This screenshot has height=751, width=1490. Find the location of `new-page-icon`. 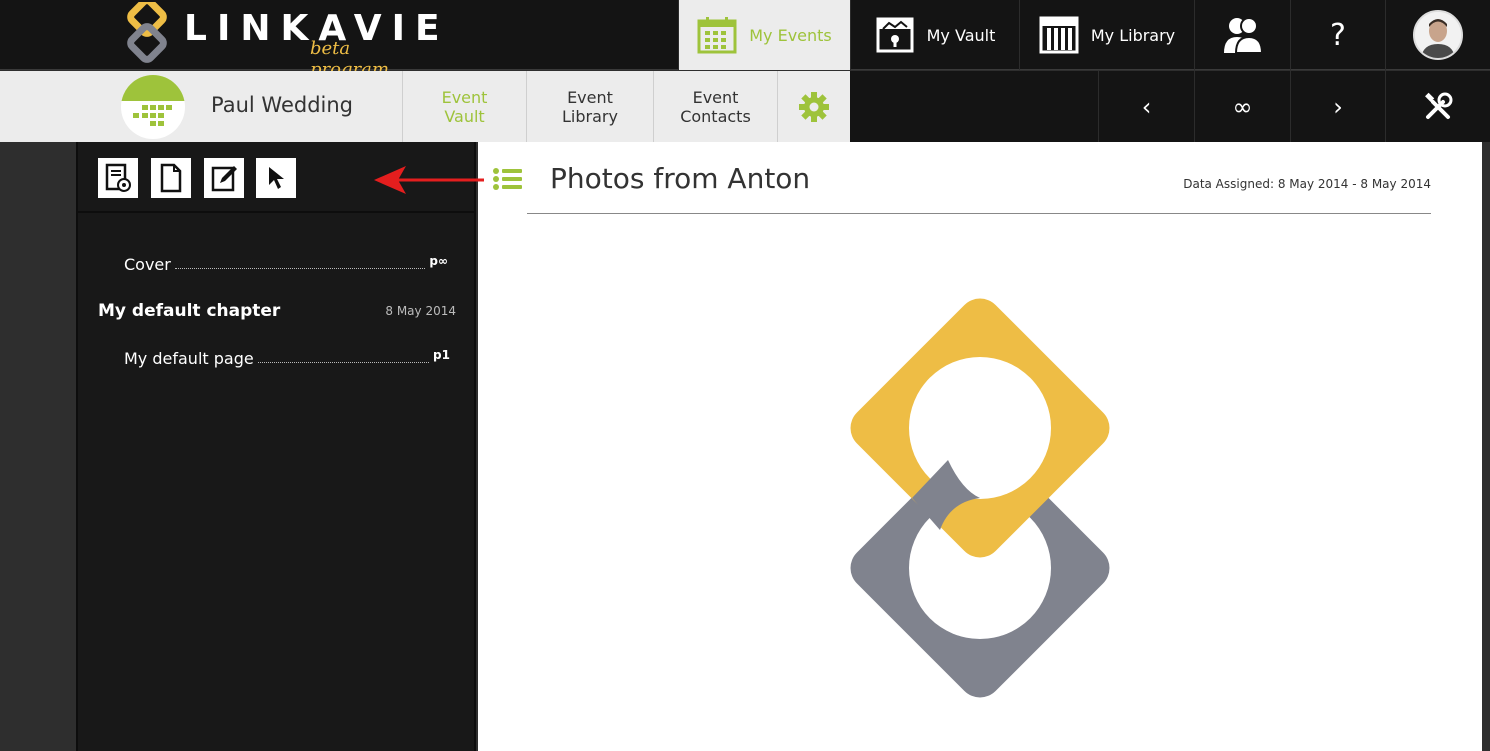

new-page-icon is located at coordinates (171, 178).